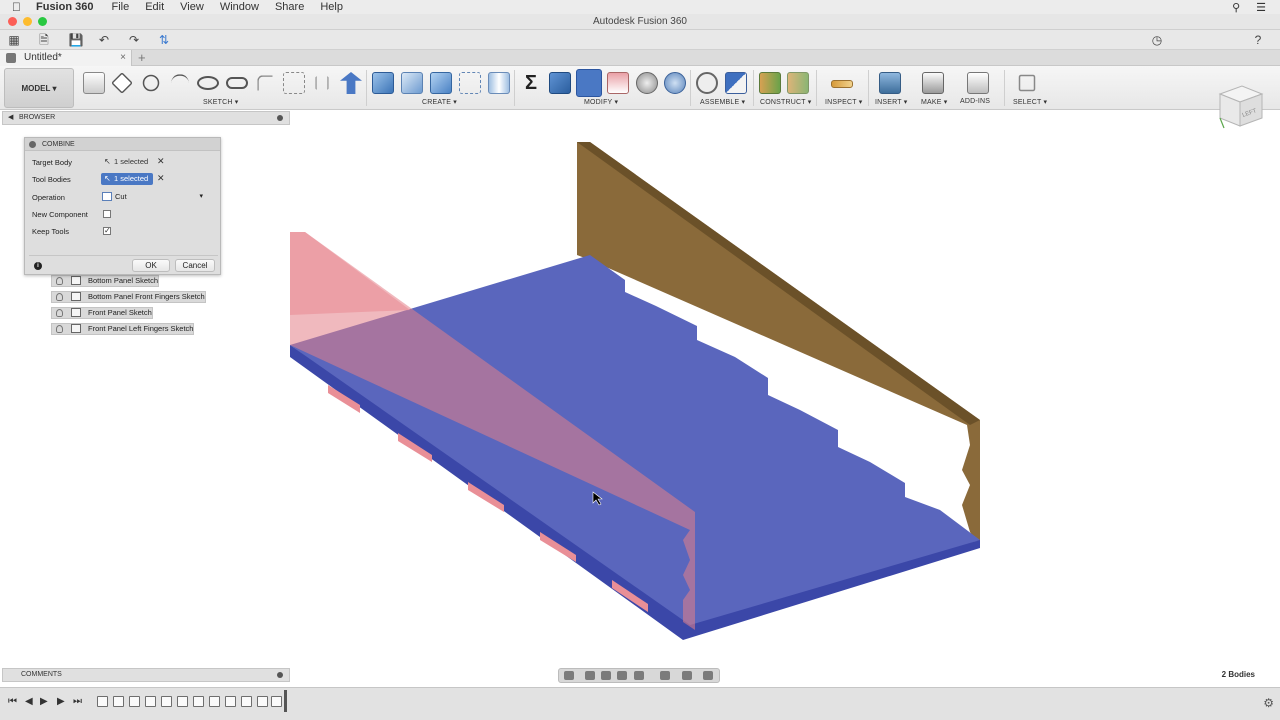 The image size is (1280, 720). I want to click on clear-tool-bodies-icon: ✕, so click(161, 178).